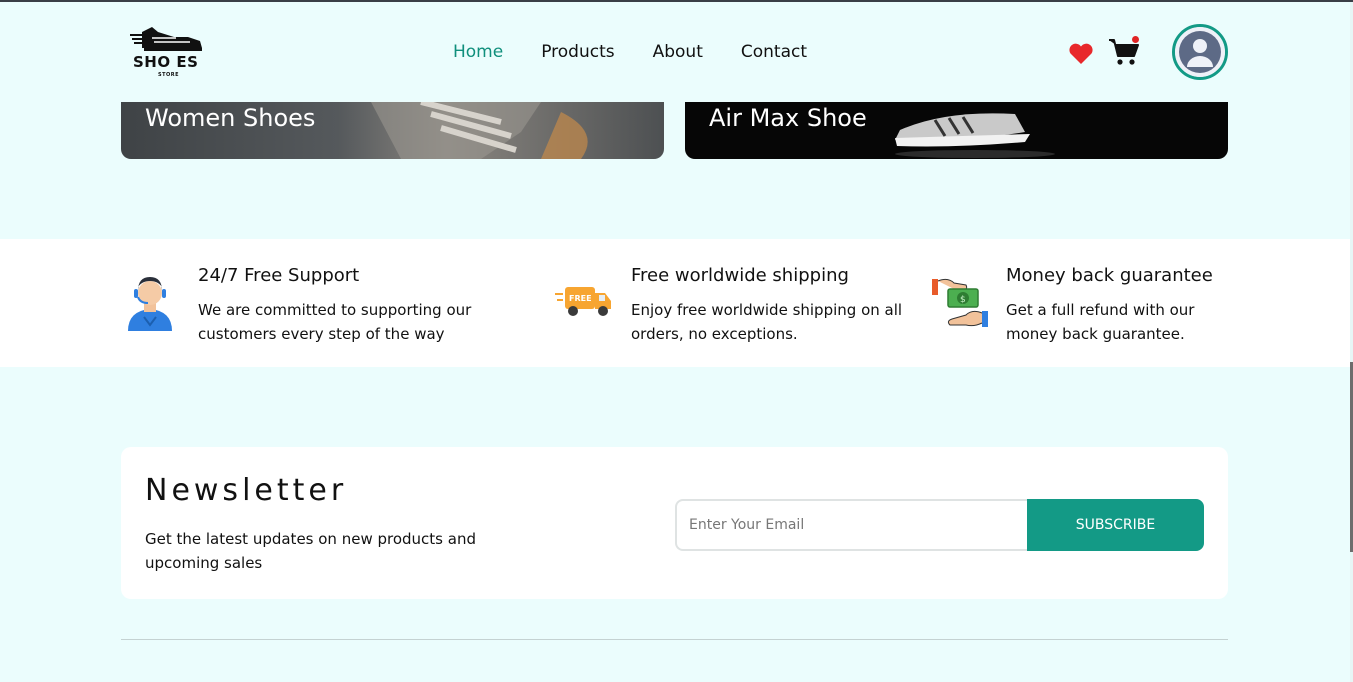  Describe the element at coordinates (246, 490) in the screenshot. I see `newsletter-title: Newsletter` at that location.